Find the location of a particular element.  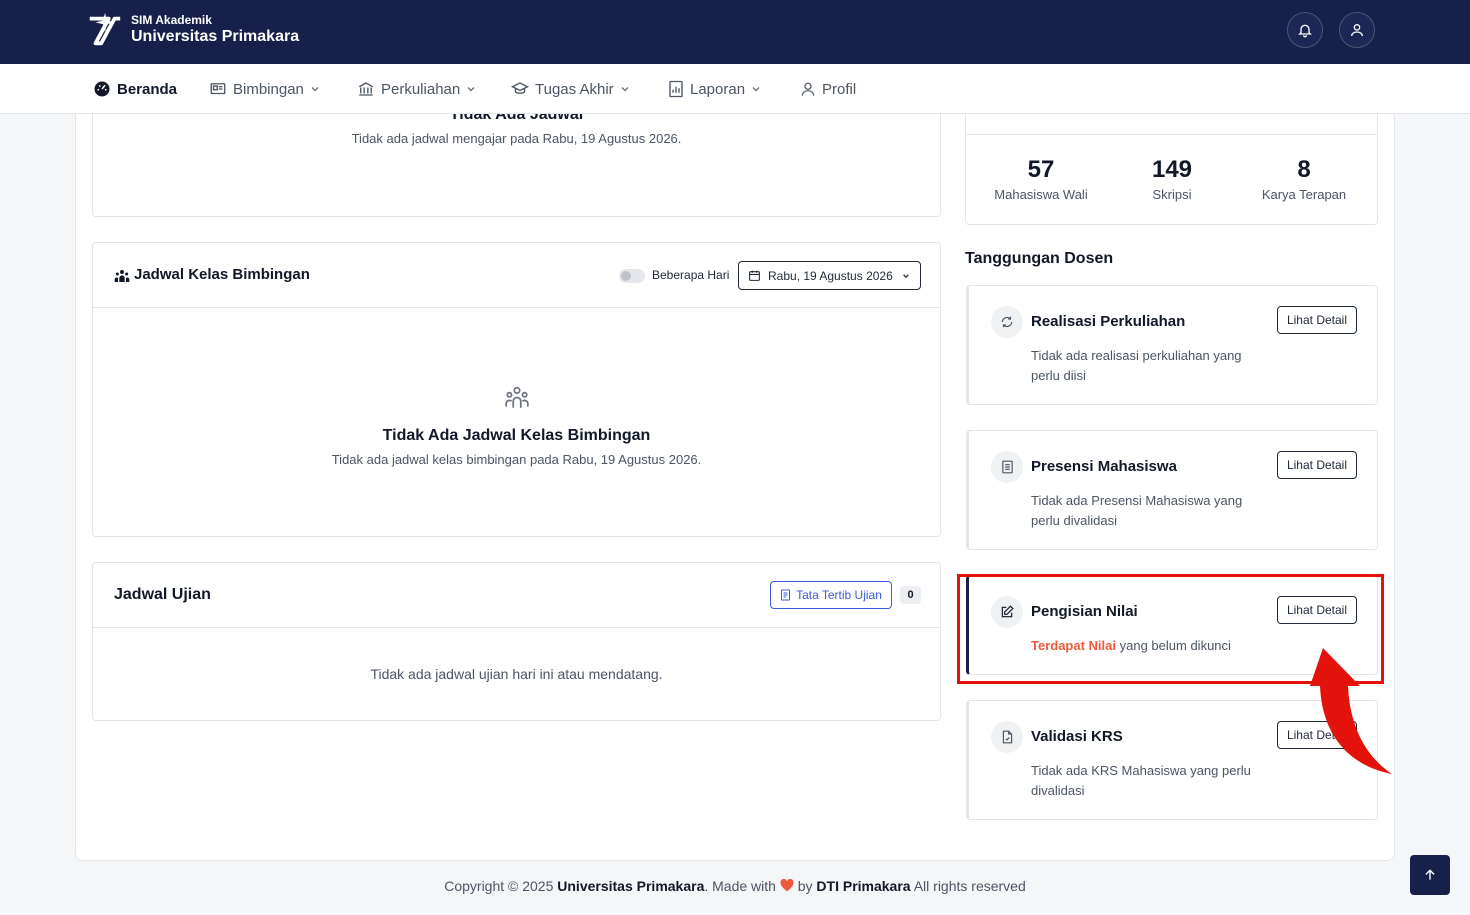

stat-value: 149 is located at coordinates (1172, 169).